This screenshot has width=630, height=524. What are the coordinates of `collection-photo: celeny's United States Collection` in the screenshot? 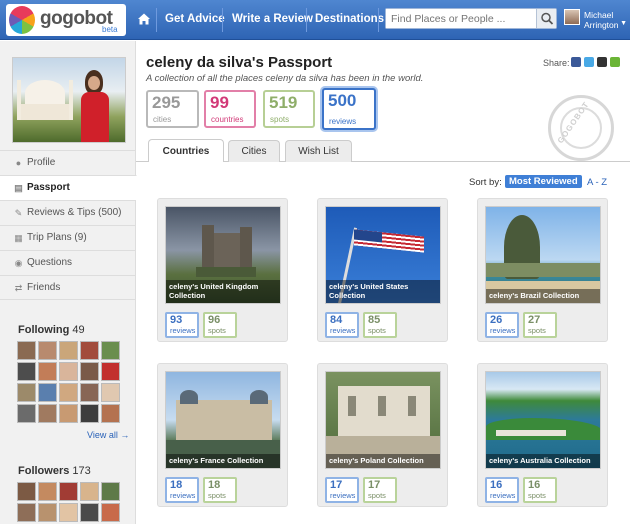 It's located at (383, 255).